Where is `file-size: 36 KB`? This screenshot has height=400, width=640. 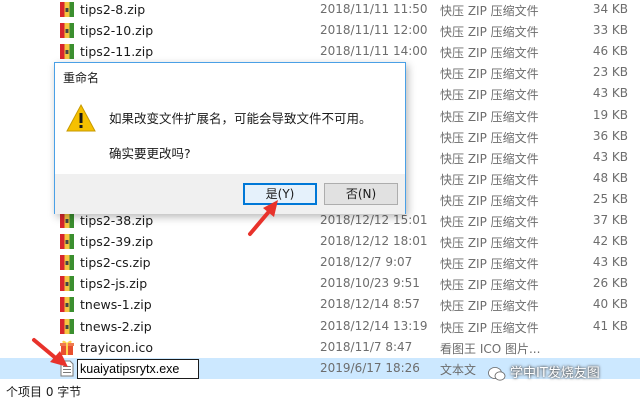
file-size: 36 KB is located at coordinates (610, 135).